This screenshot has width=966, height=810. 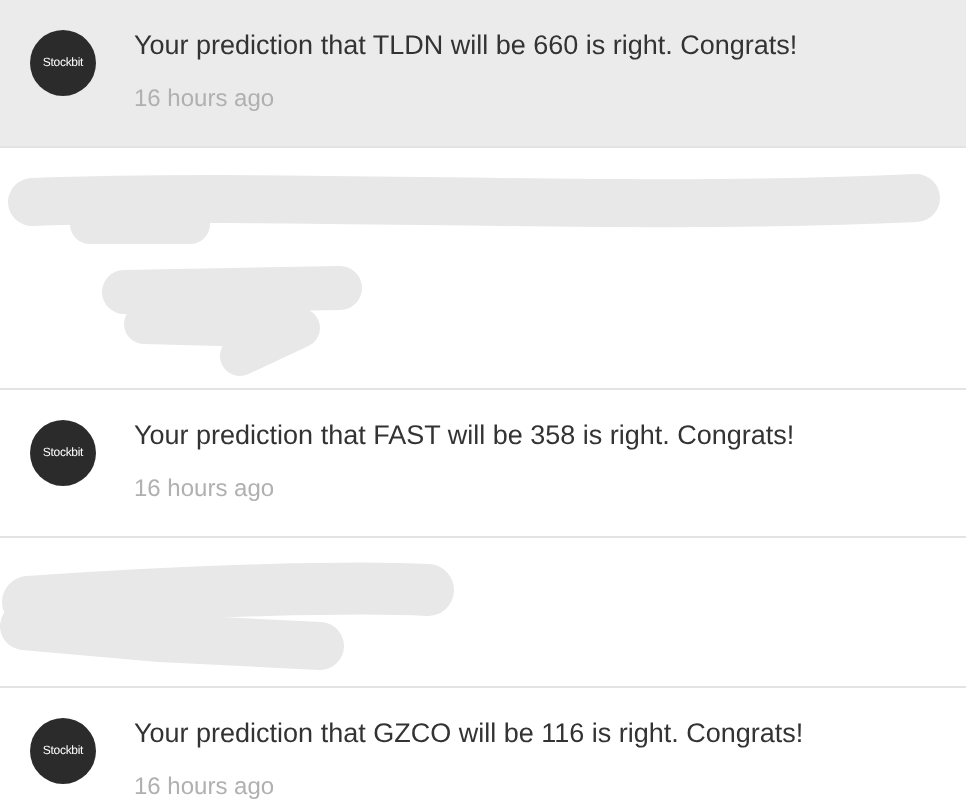 I want to click on notification-message: Your prediction that TLDN will be 660 is right. Congrats!, so click(x=466, y=46).